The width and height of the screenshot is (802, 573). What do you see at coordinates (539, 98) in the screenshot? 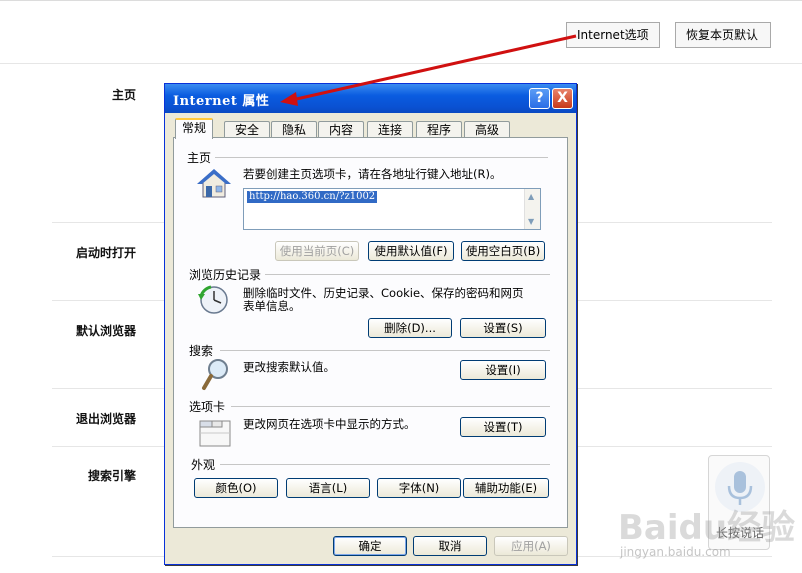
I see `help-button: ?` at bounding box center [539, 98].